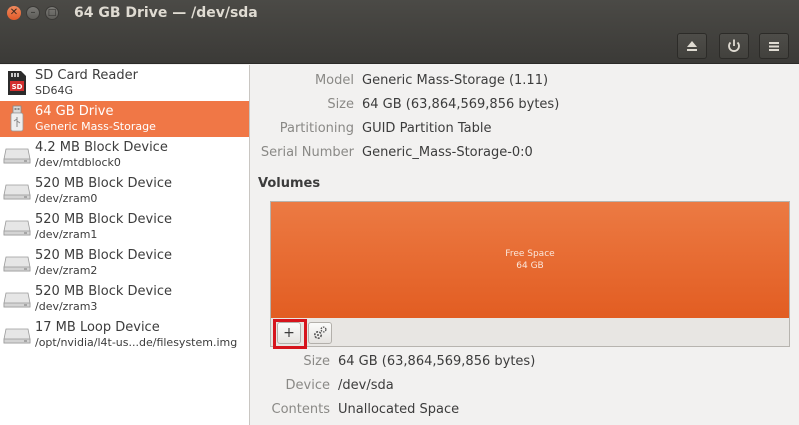  I want to click on size-value: 64 GB (63,864,569,856 bytes), so click(461, 104).